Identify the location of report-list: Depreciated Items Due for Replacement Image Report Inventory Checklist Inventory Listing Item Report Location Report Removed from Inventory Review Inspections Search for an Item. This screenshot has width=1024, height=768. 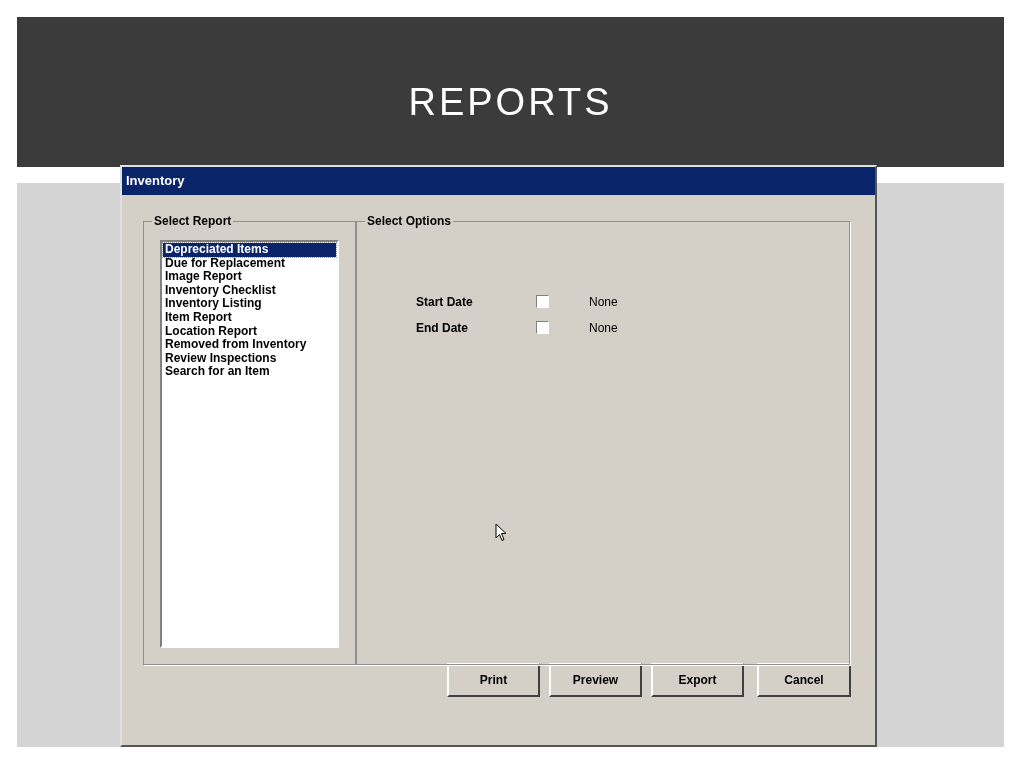
(249, 444).